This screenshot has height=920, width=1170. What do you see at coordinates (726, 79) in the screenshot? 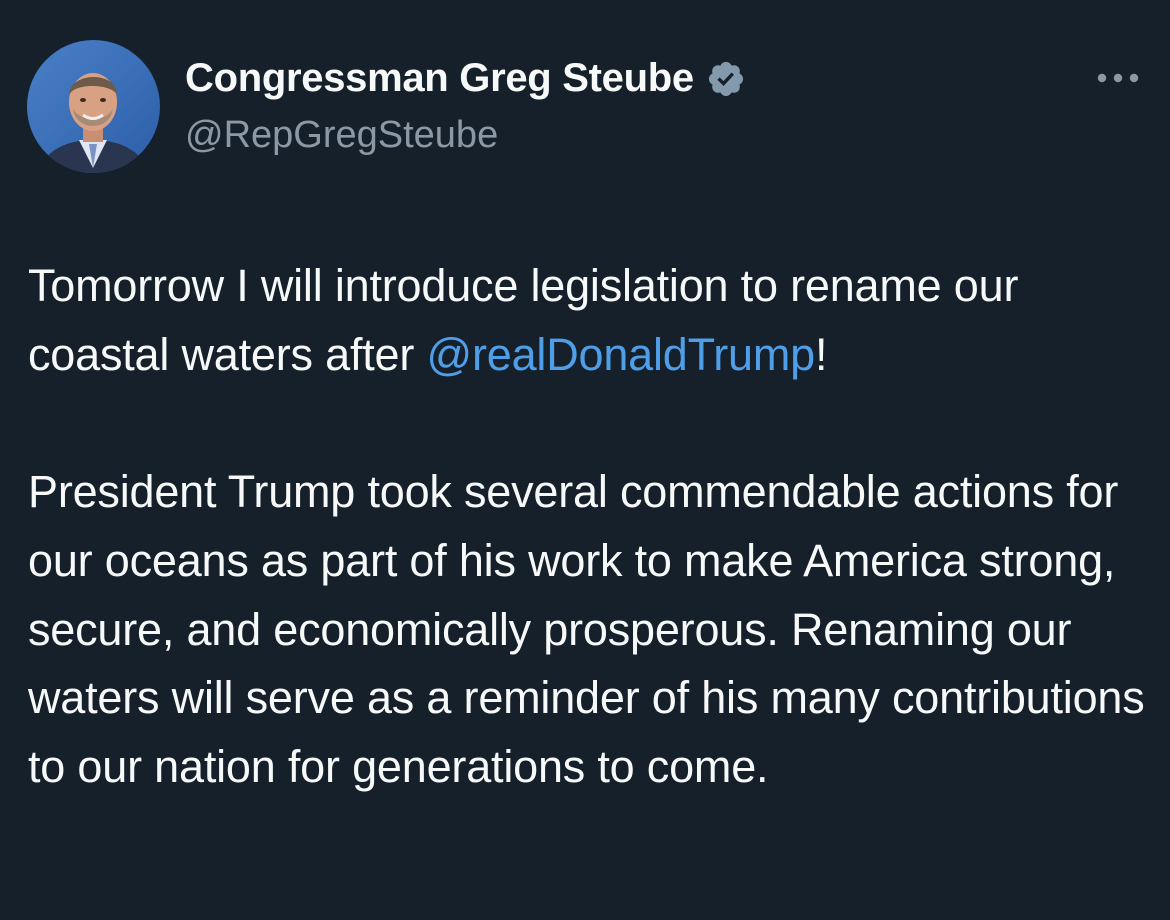
I see `verified-badge-icon` at bounding box center [726, 79].